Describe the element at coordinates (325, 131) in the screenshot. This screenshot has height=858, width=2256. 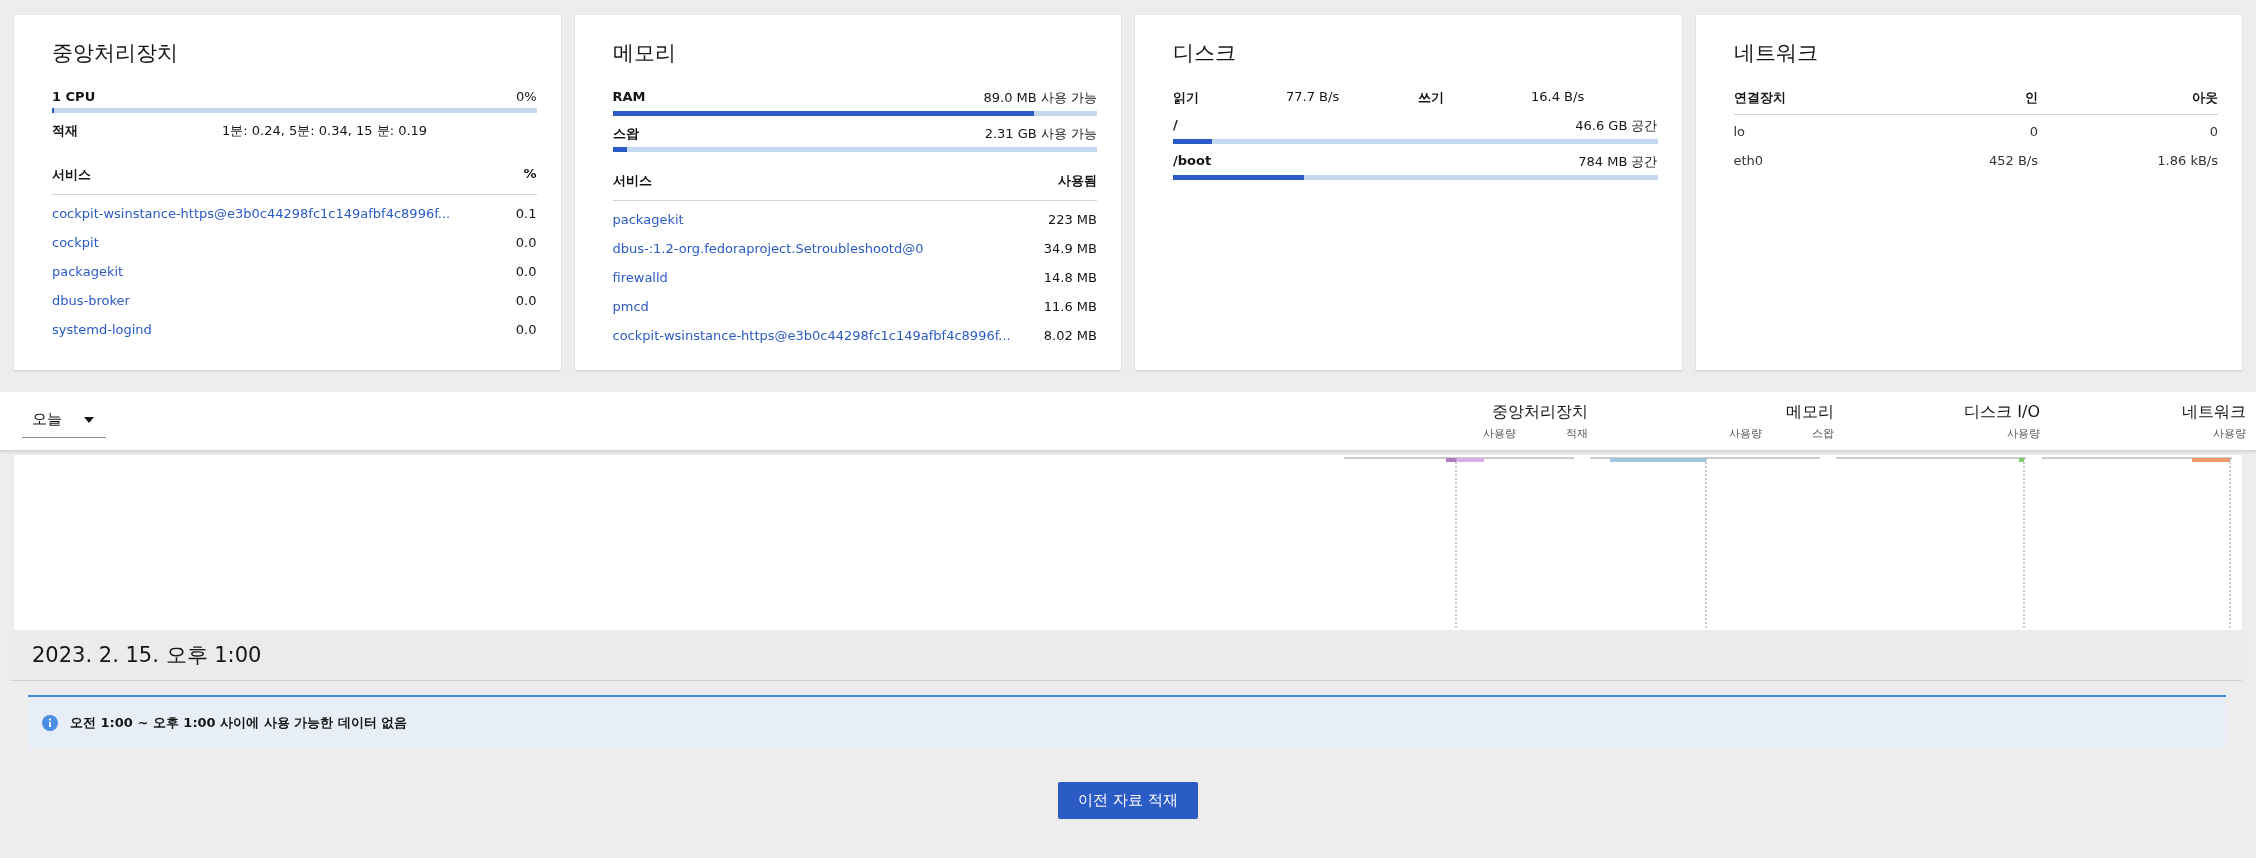
I see `load-value: 1분: 0.24, 5분: 0.34, 15 분: 0.19` at that location.